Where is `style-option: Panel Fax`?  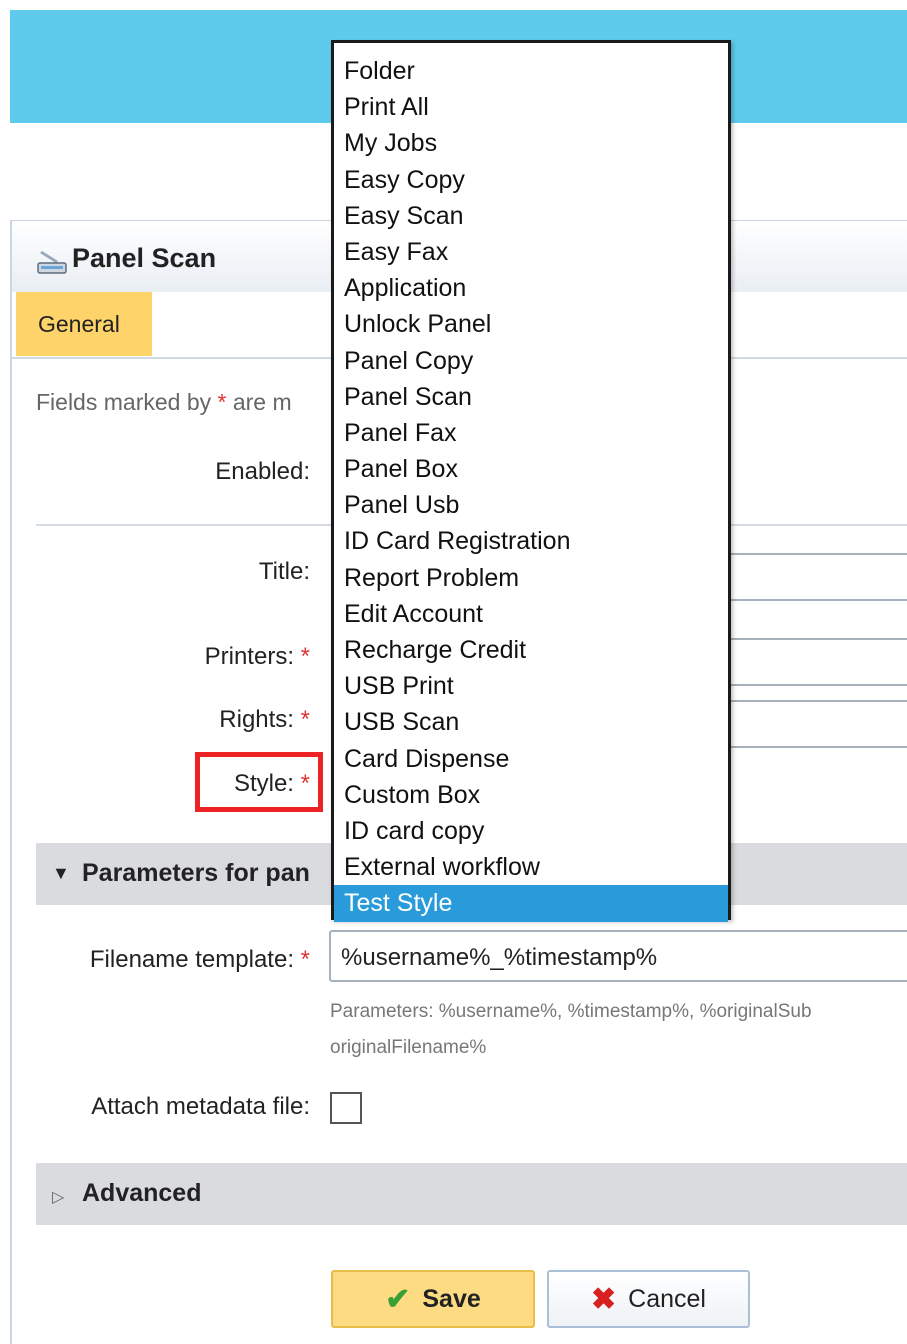 style-option: Panel Fax is located at coordinates (531, 433).